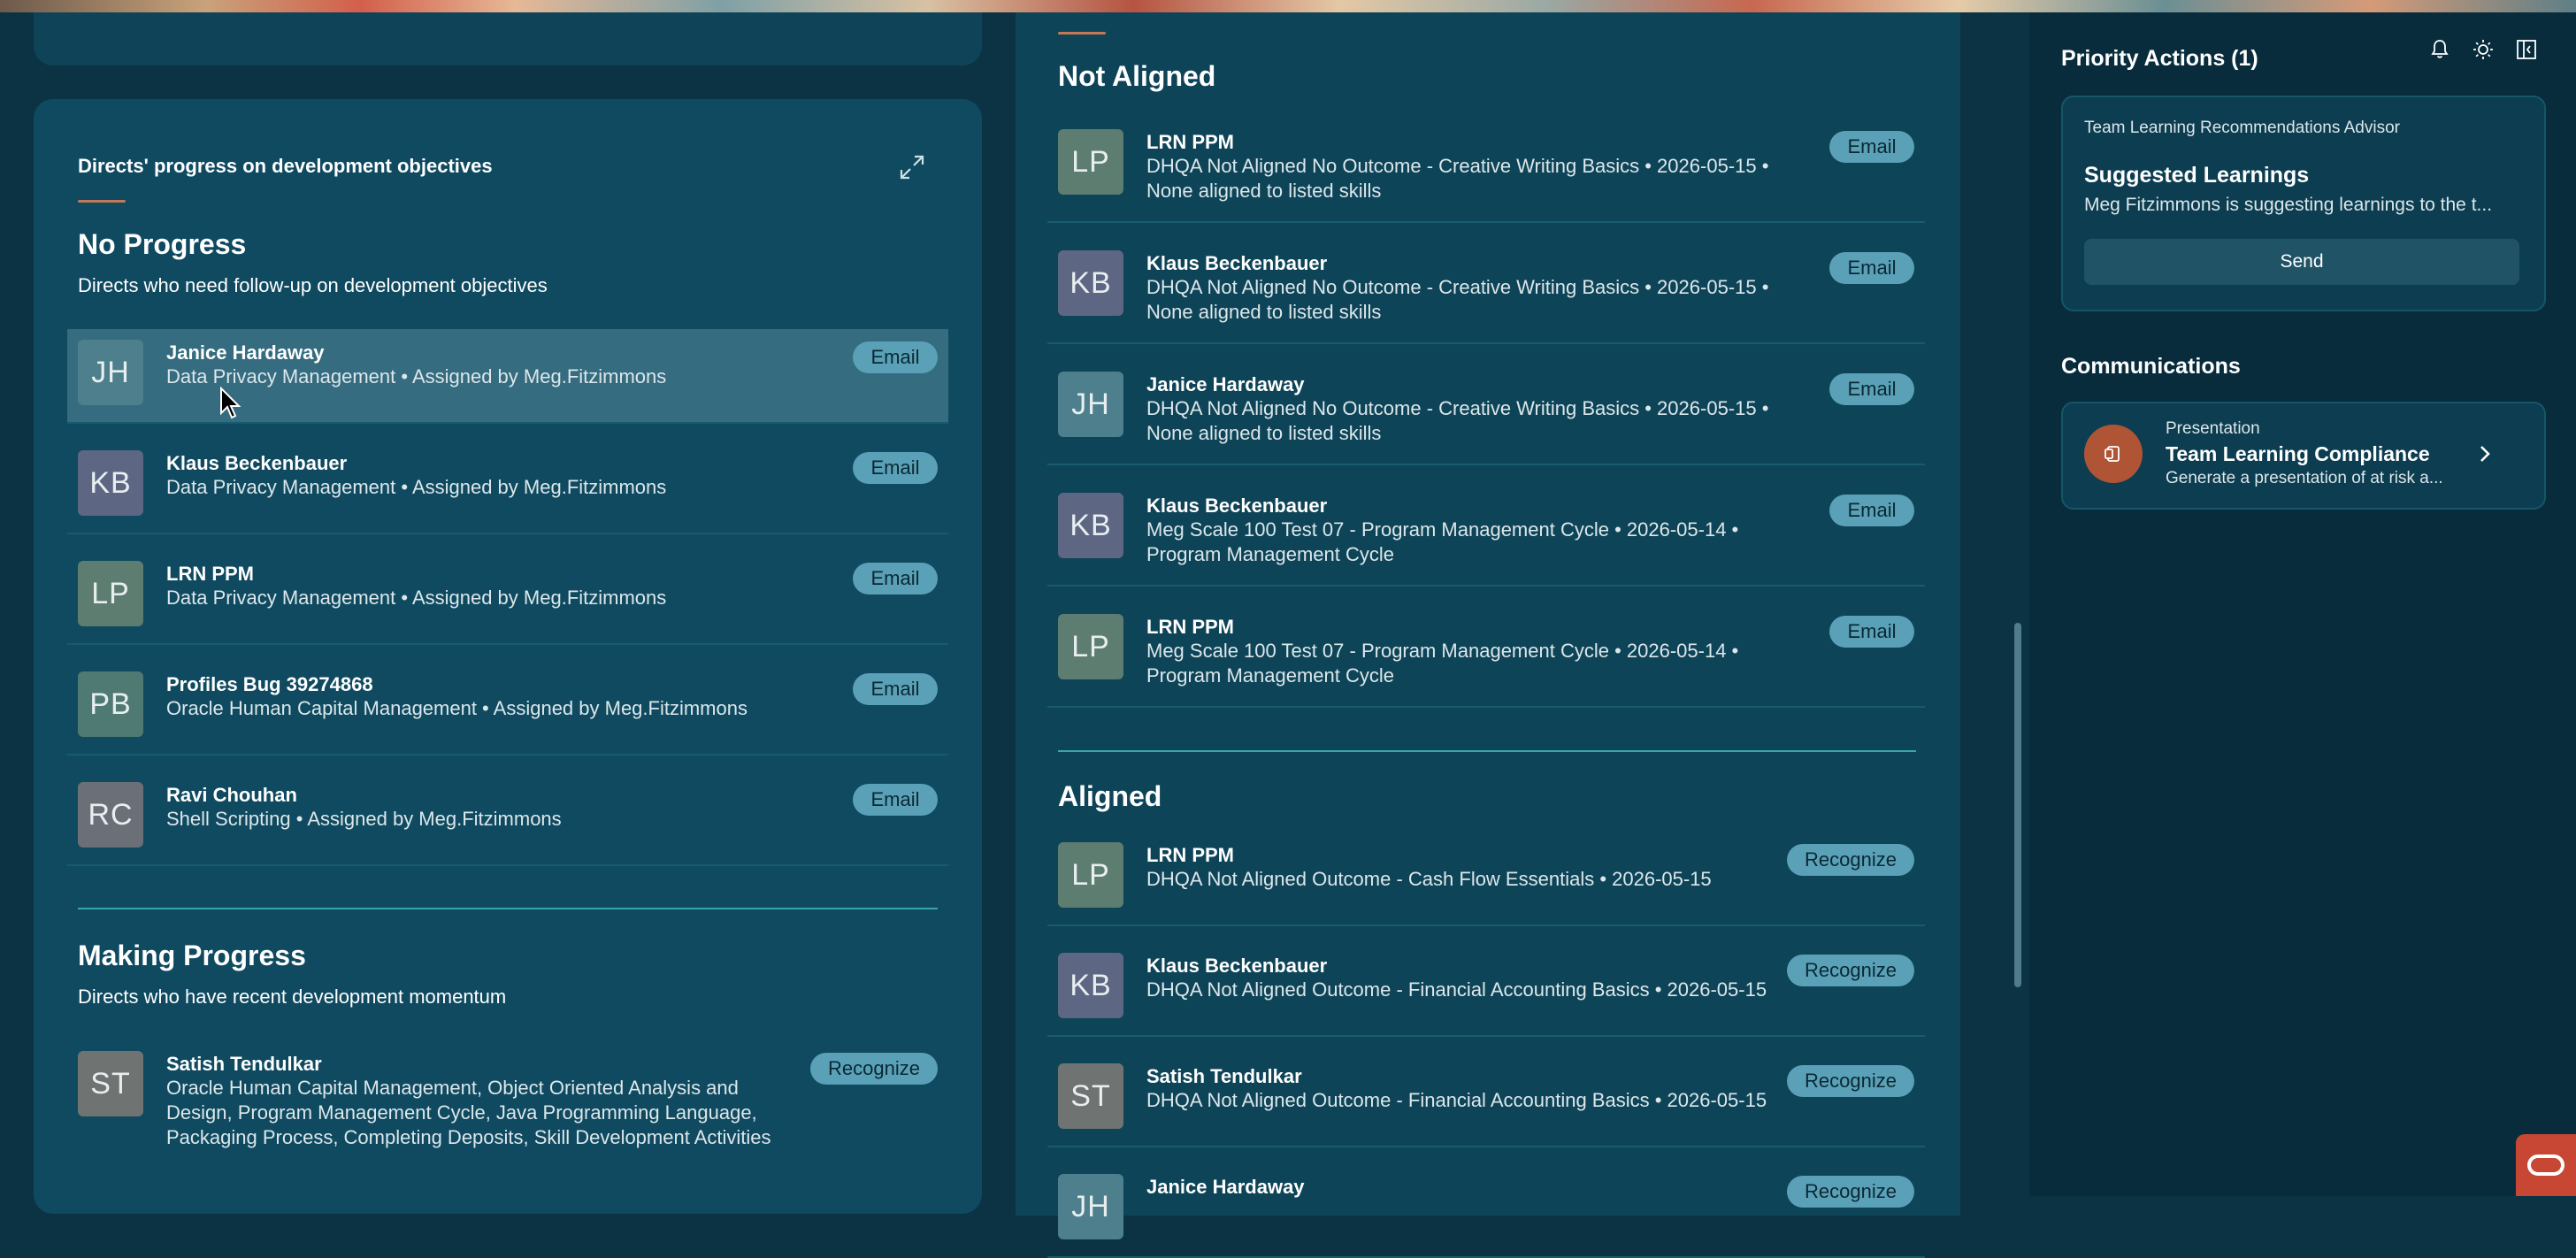  Describe the element at coordinates (1137, 76) in the screenshot. I see `not-aligned-title: Not Aligned` at that location.